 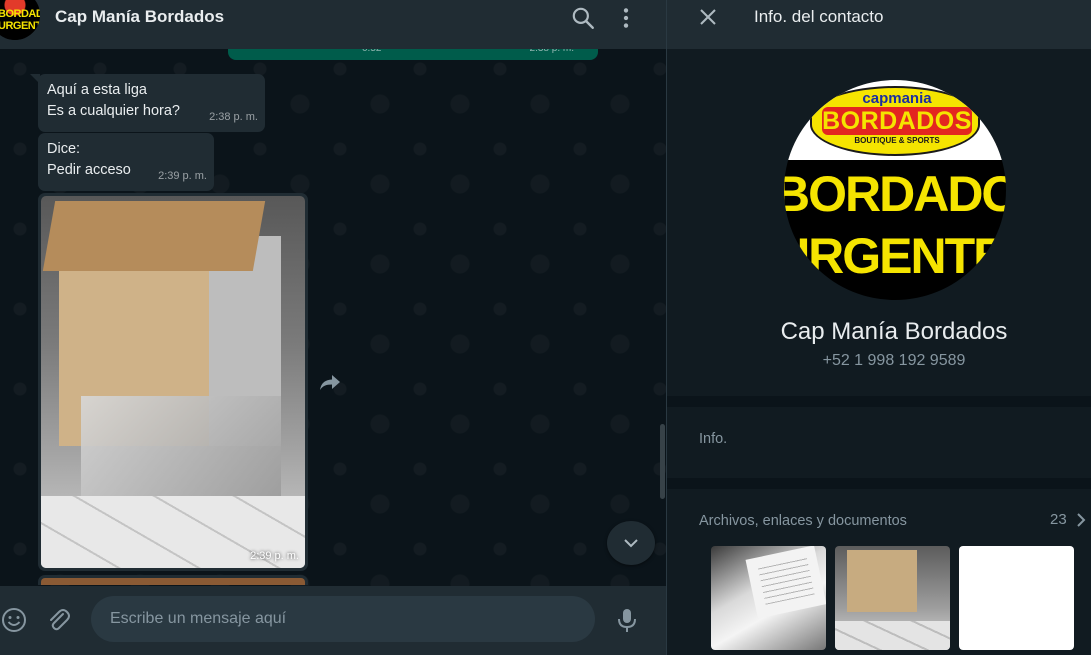 I want to click on search-button, so click(x=583, y=18).